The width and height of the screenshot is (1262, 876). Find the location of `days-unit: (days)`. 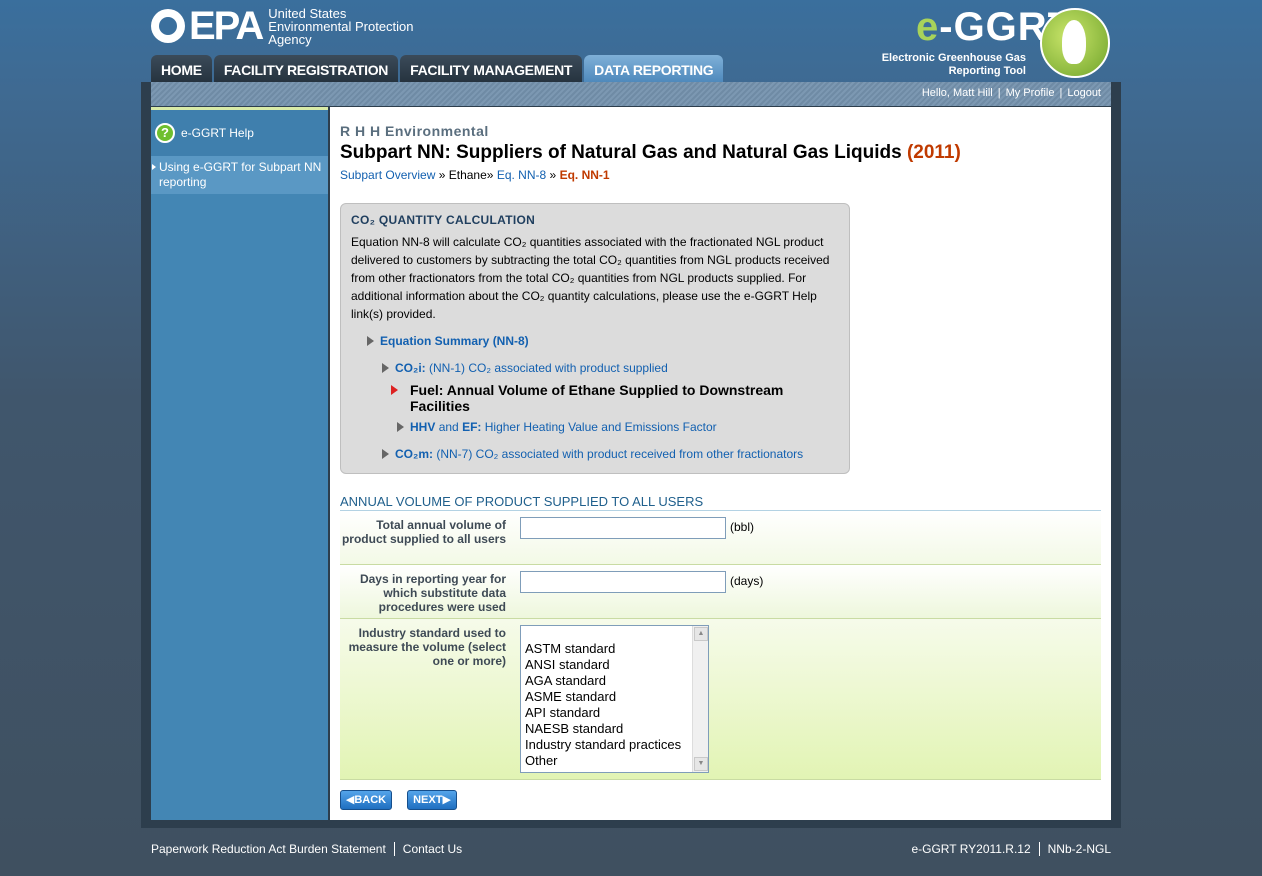

days-unit: (days) is located at coordinates (747, 581).